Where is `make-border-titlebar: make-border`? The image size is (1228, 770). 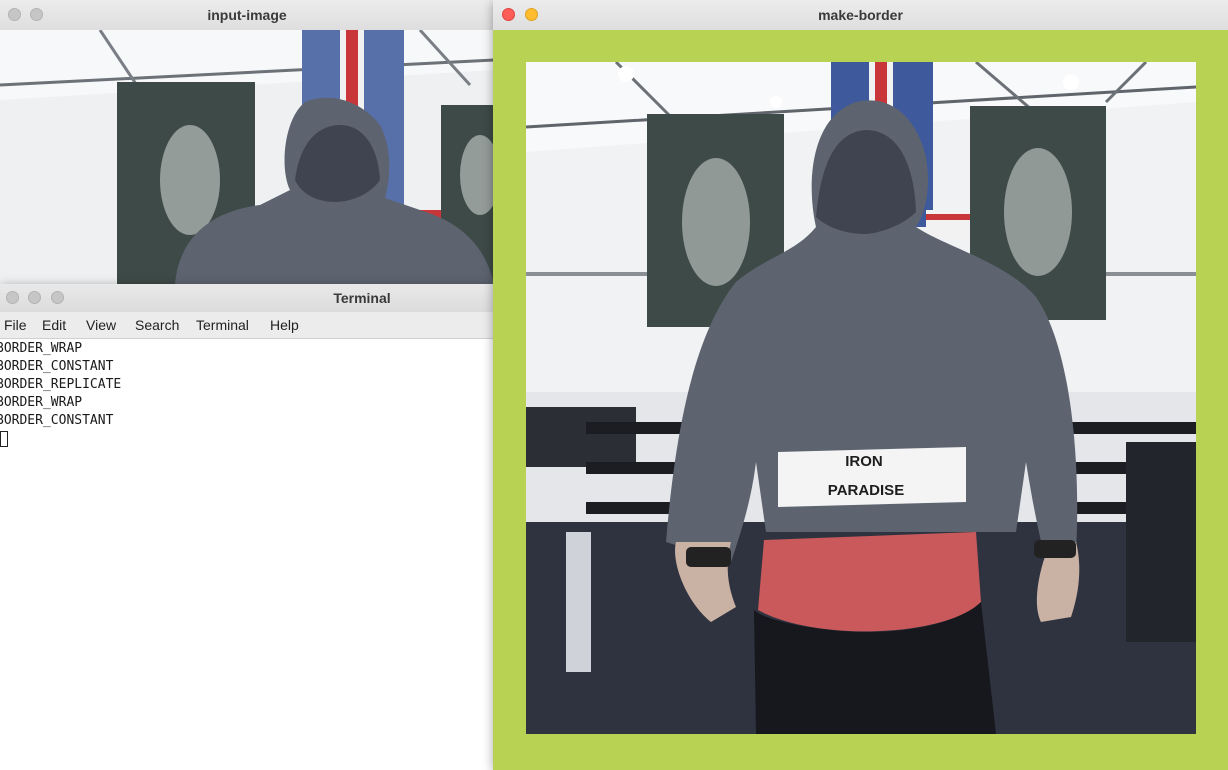
make-border-titlebar: make-border is located at coordinates (860, 15).